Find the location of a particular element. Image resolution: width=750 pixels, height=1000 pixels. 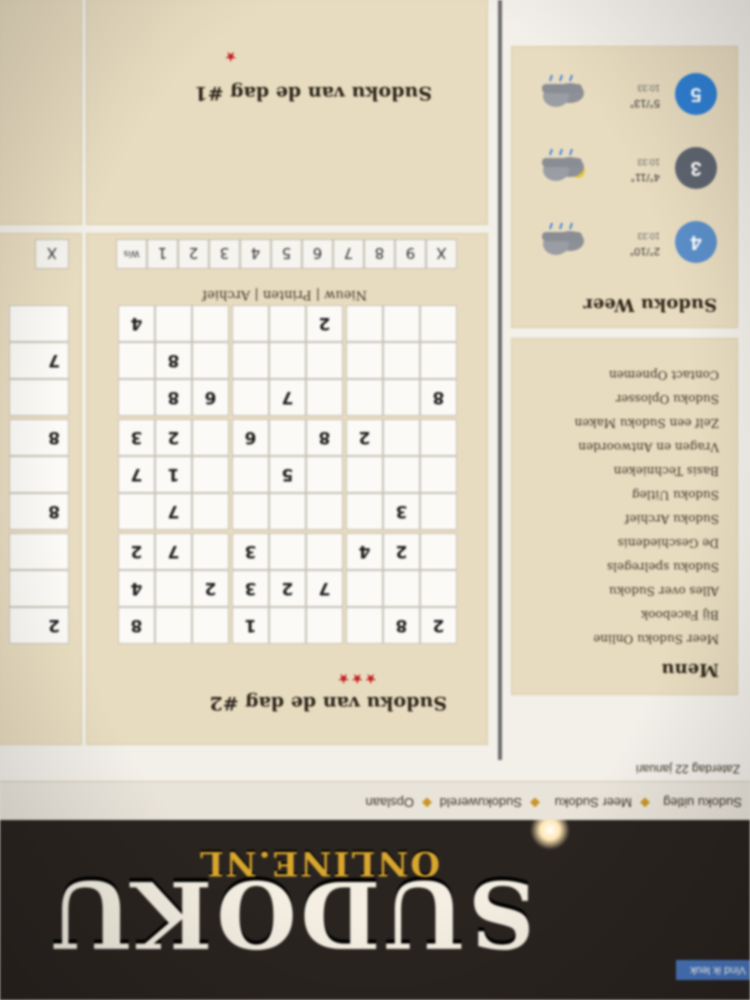

facebook-like-button: Vind ik leuk is located at coordinates (713, 970).